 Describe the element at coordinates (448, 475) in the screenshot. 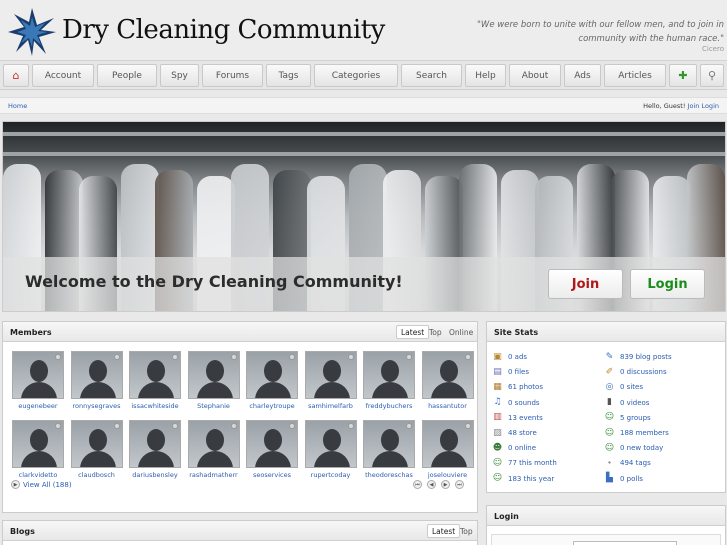

I see `member-name: joselouviere` at that location.